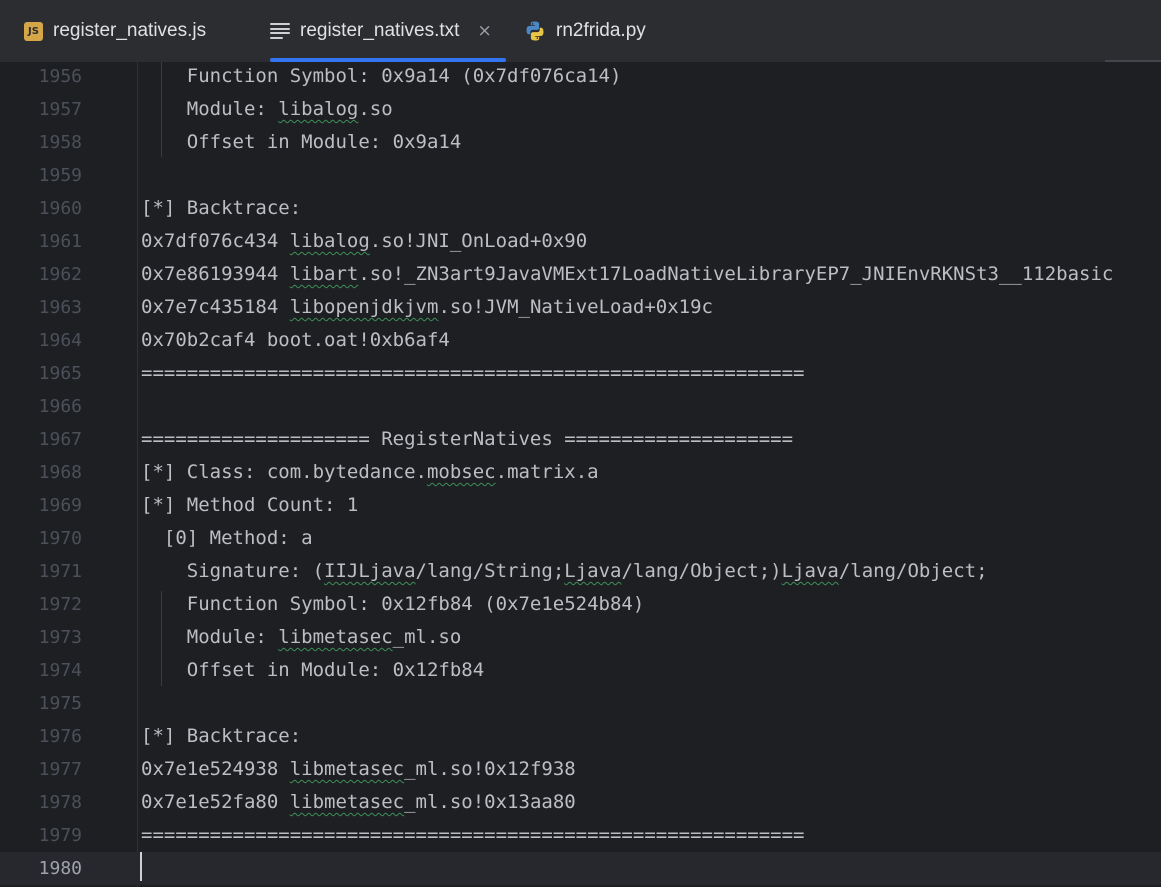 This screenshot has width=1161, height=887. What do you see at coordinates (601, 30) in the screenshot?
I see `tab-label: rn2frida.py` at bounding box center [601, 30].